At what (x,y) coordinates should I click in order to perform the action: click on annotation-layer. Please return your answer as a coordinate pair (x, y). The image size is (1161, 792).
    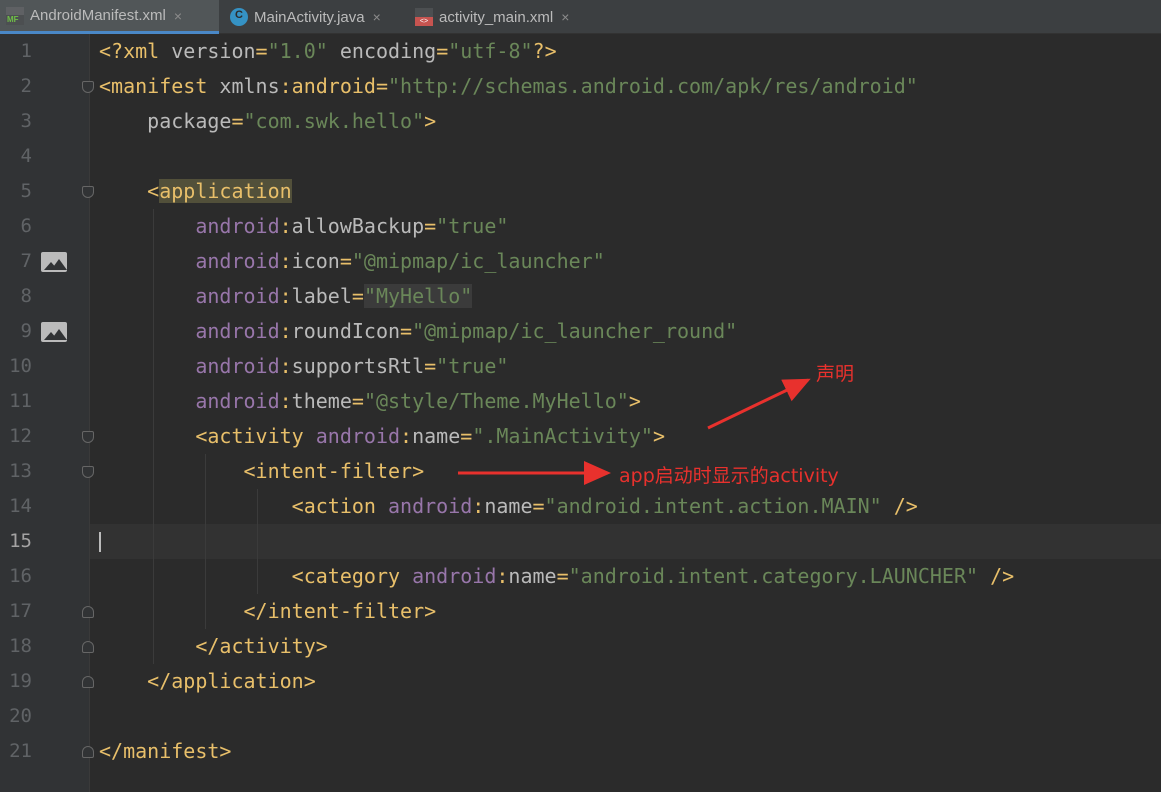
    Looking at the image, I should click on (634, 431).